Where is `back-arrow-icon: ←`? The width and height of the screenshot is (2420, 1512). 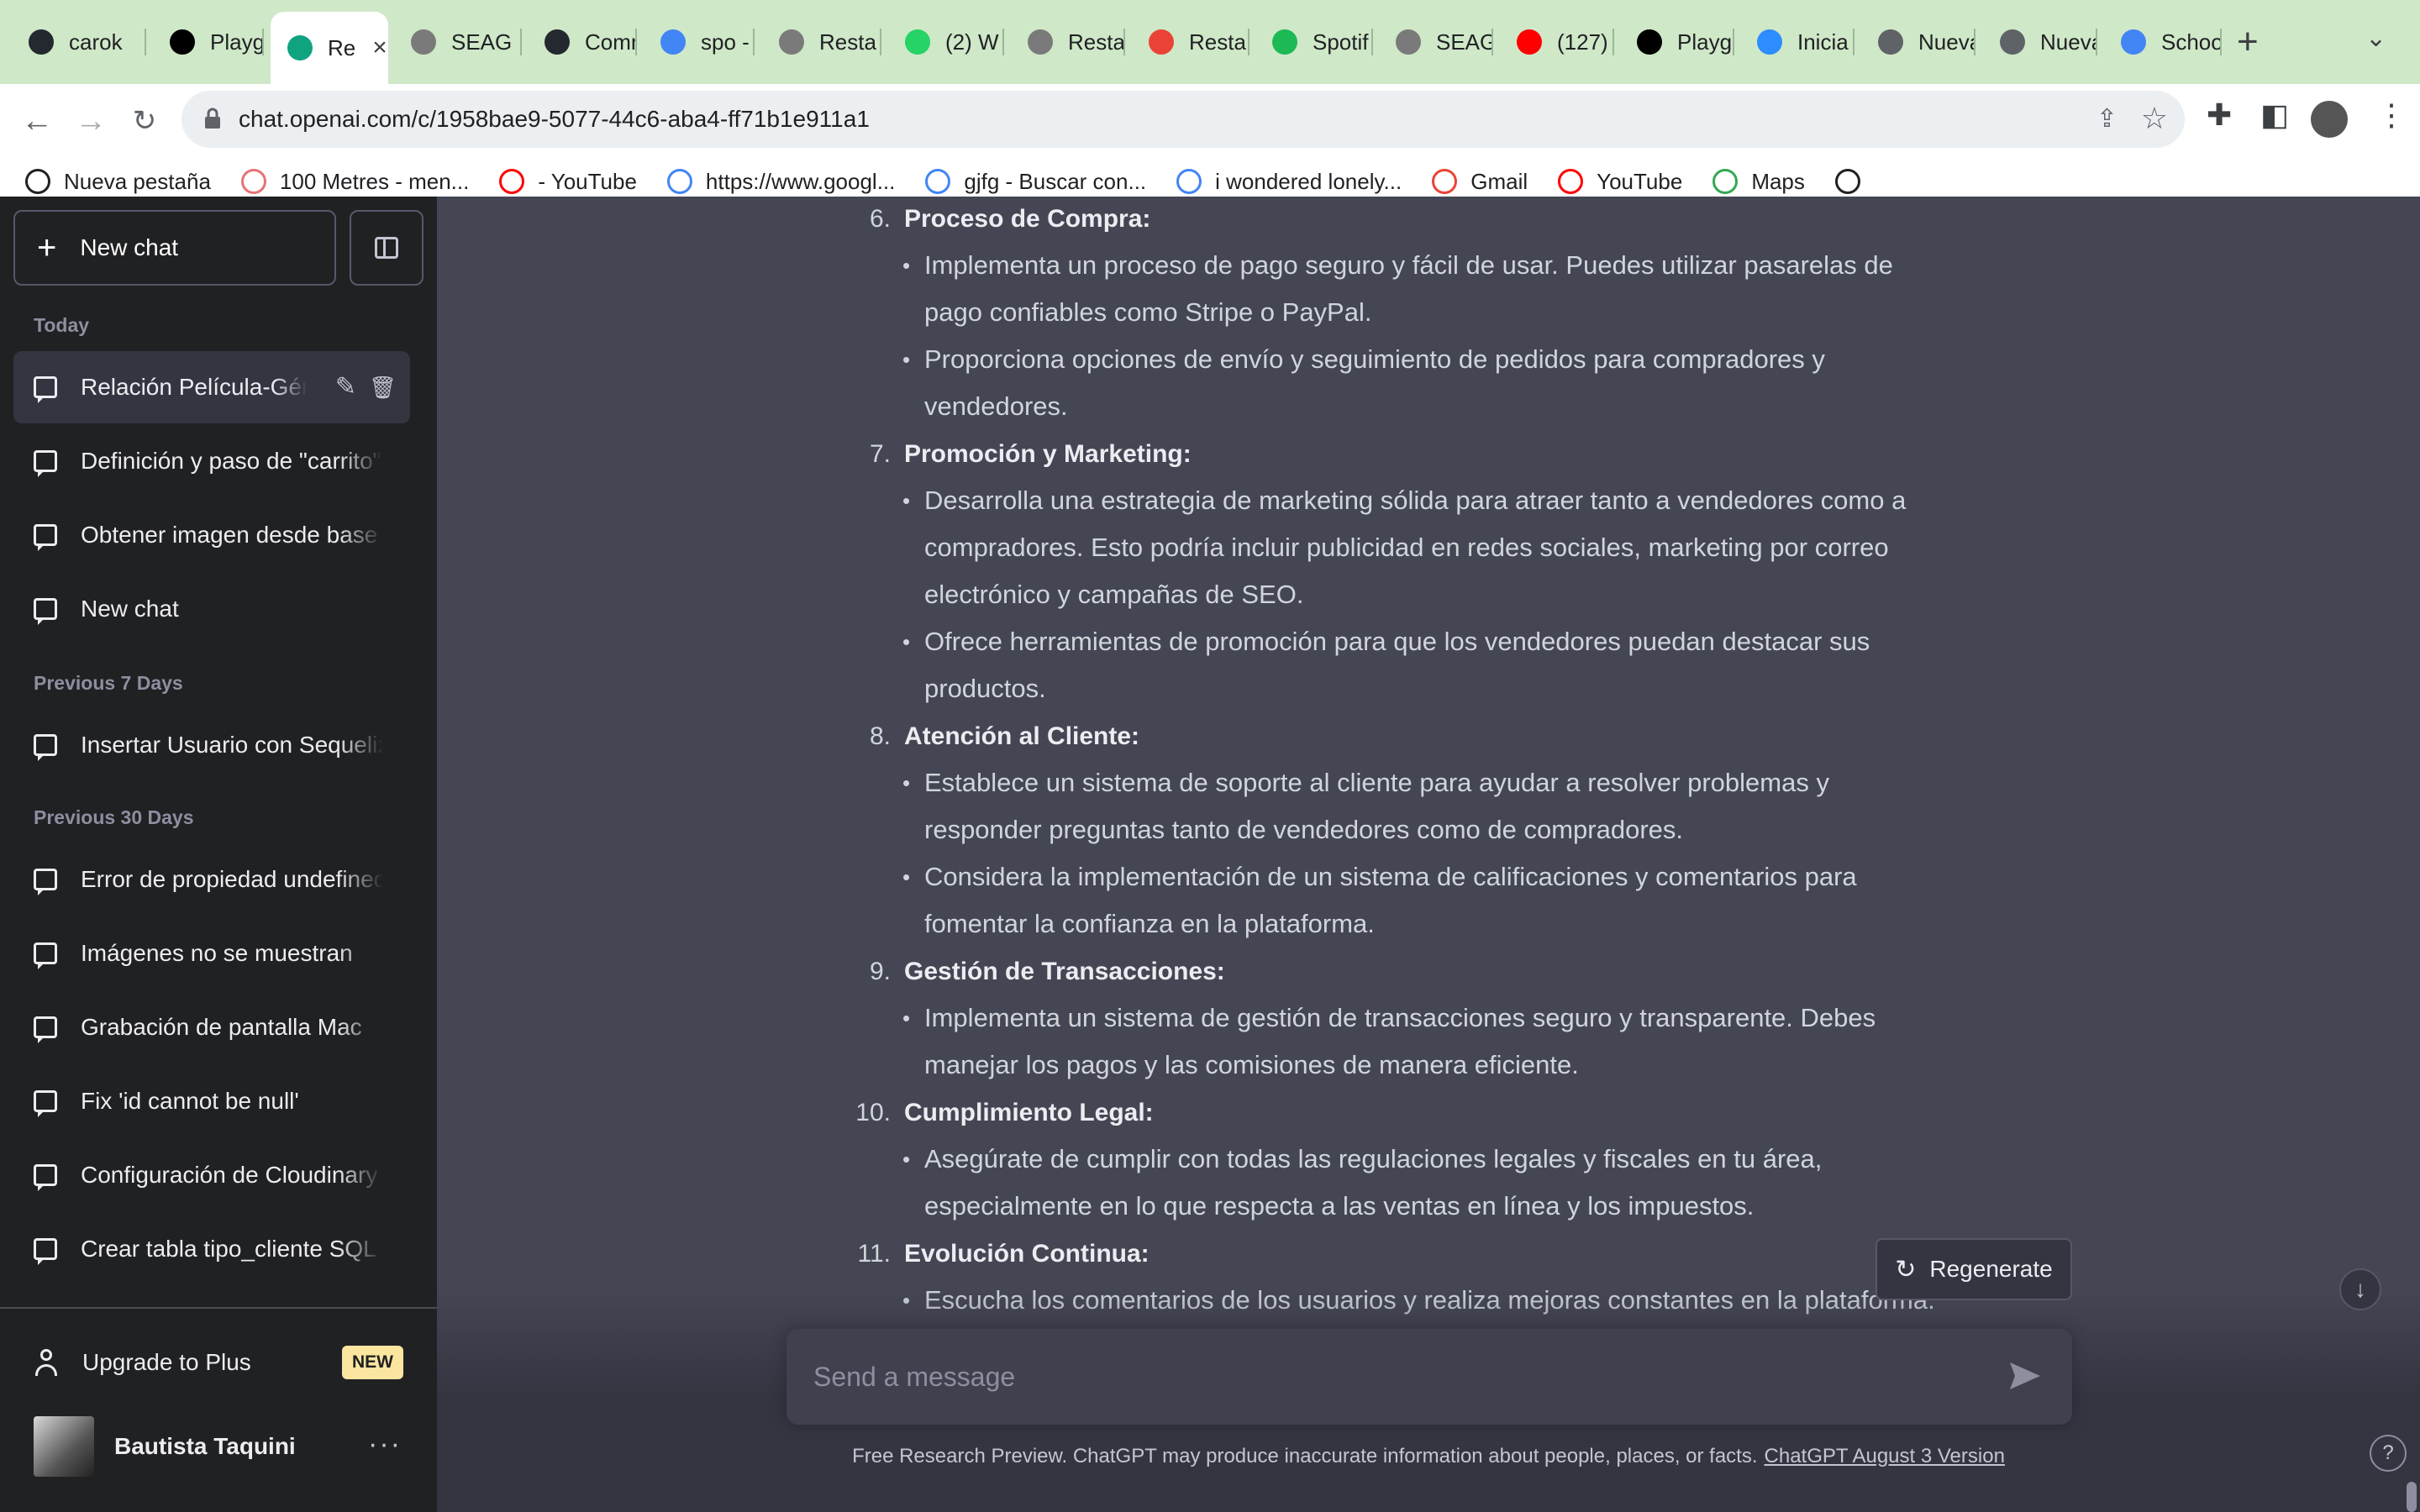
back-arrow-icon: ← is located at coordinates (37, 121).